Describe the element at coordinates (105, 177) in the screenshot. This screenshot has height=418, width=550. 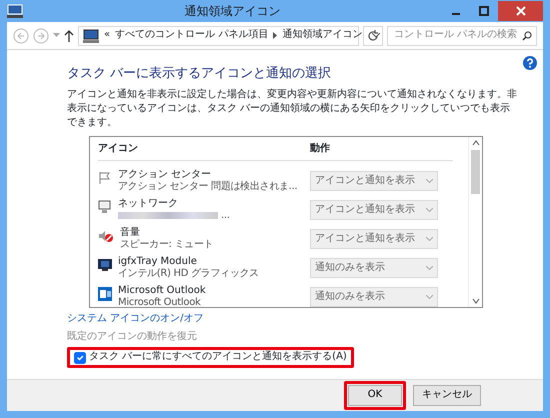
I see `flag-icon` at that location.